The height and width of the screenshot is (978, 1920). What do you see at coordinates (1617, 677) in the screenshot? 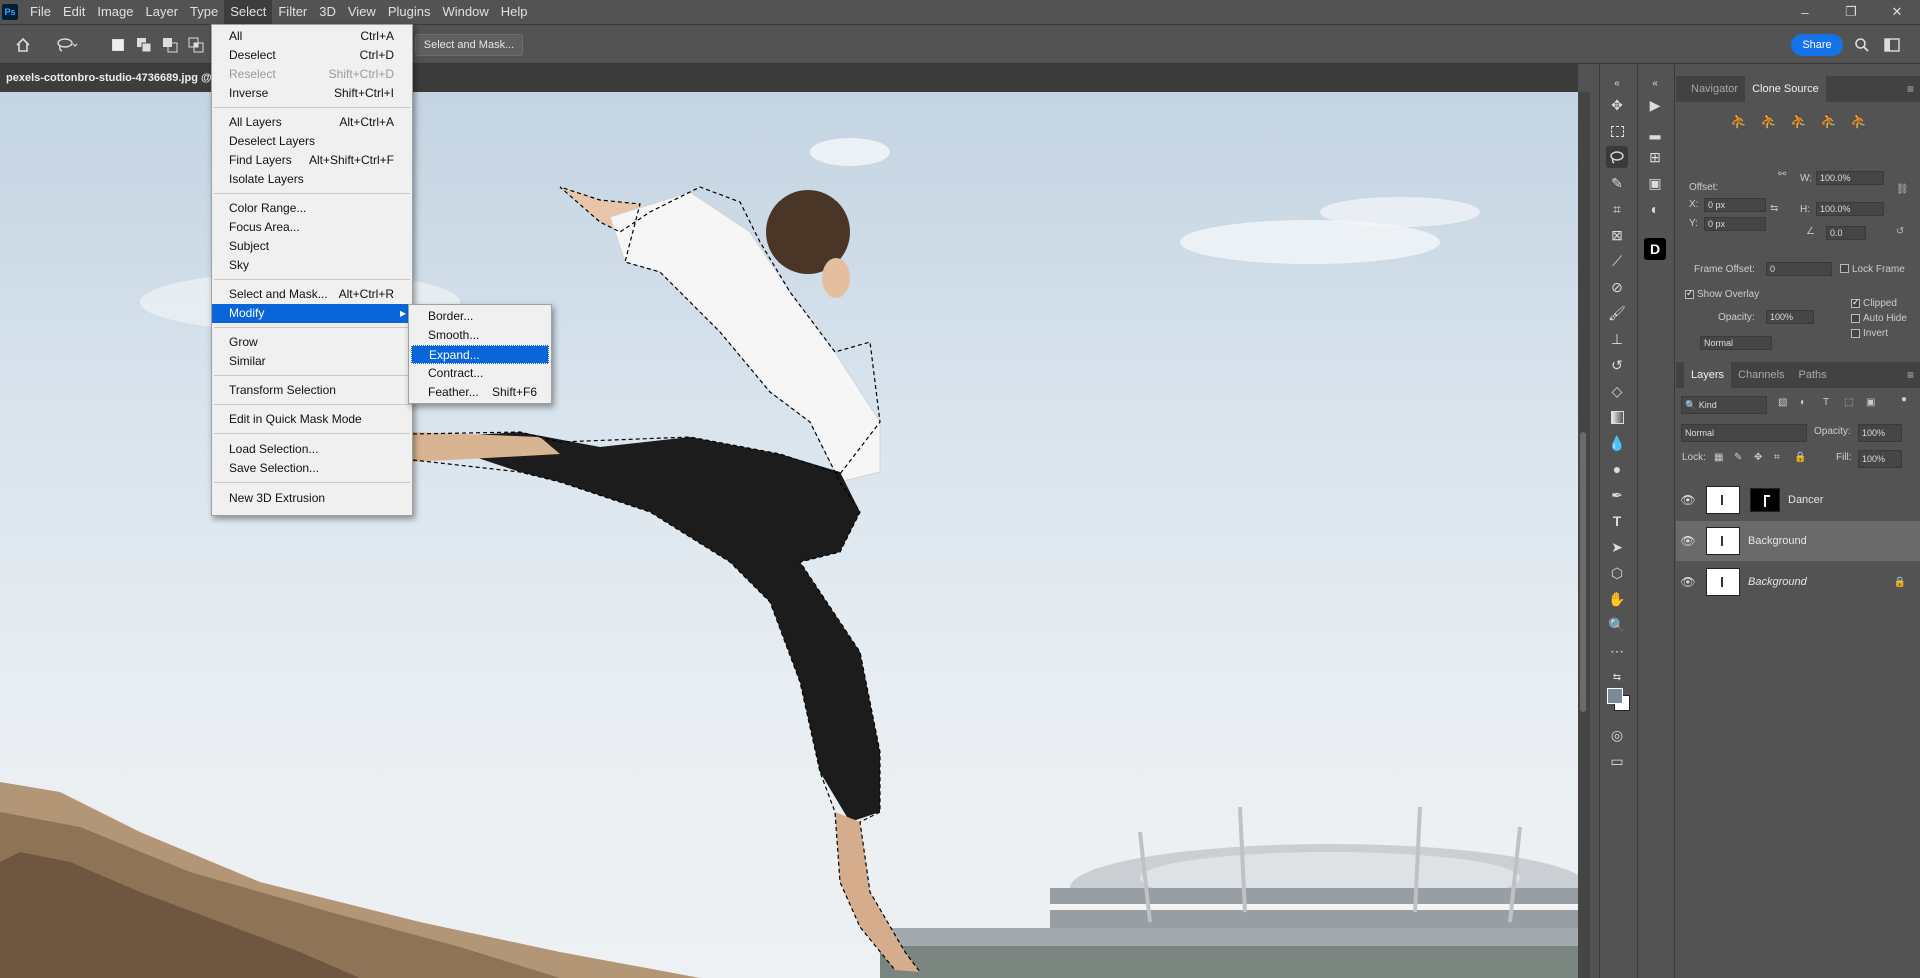
I see `swap-colors-icon: ⇆` at bounding box center [1617, 677].